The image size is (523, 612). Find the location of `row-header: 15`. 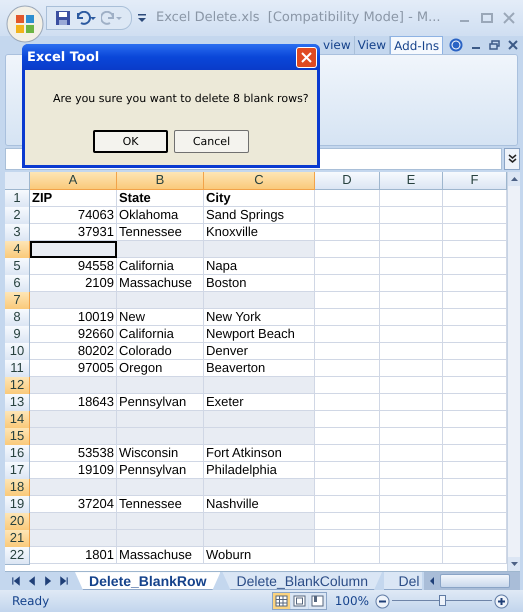

row-header: 15 is located at coordinates (17, 437).